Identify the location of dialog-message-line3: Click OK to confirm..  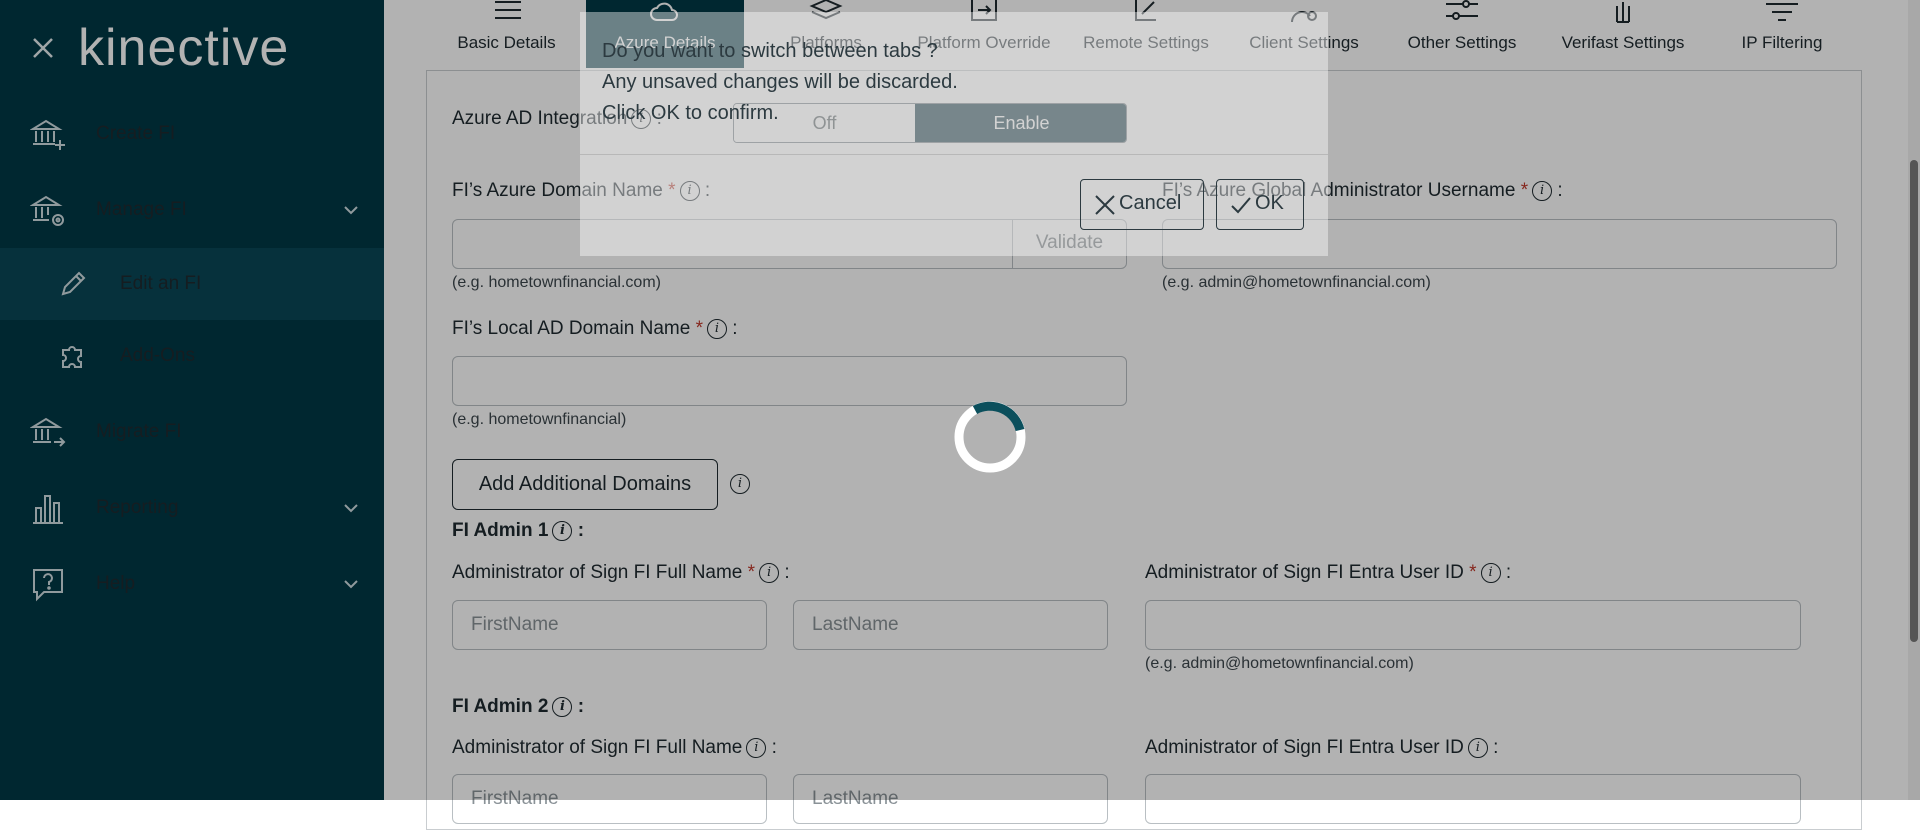
(690, 113).